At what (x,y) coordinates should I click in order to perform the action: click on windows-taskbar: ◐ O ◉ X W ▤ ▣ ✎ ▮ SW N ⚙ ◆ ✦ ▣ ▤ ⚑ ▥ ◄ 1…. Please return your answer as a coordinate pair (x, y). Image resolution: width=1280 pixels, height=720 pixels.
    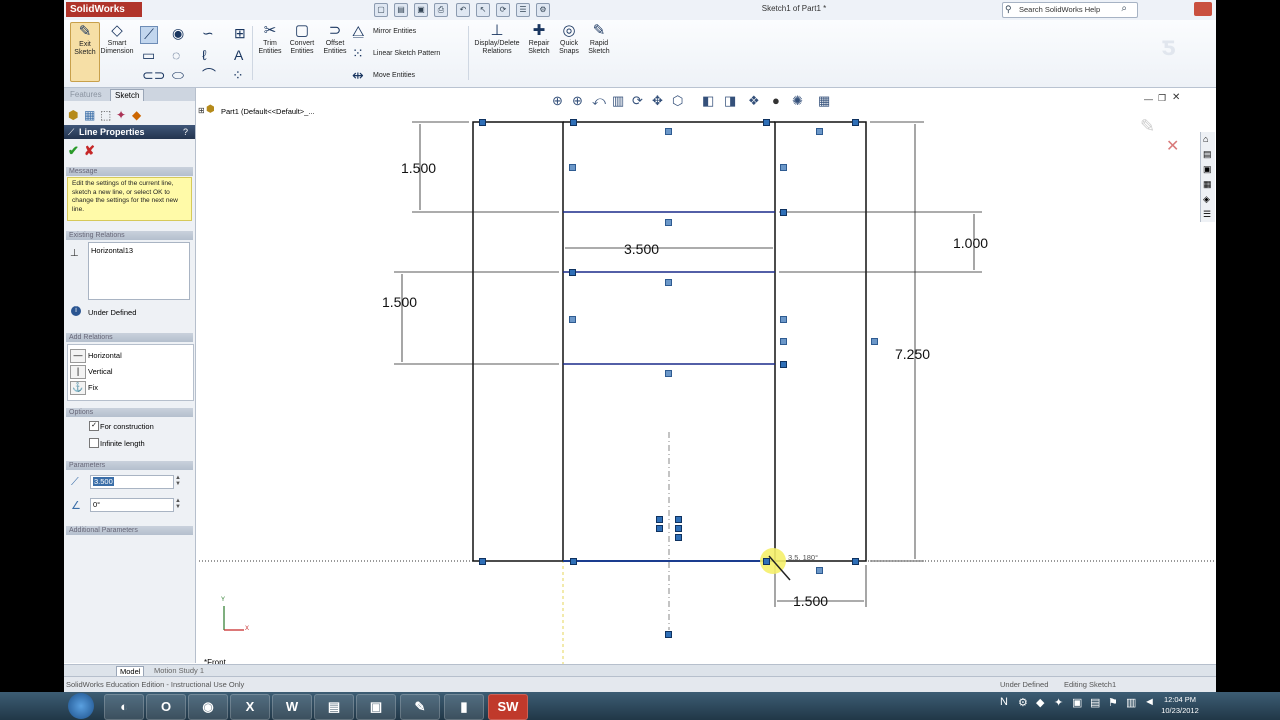
    Looking at the image, I should click on (640, 706).